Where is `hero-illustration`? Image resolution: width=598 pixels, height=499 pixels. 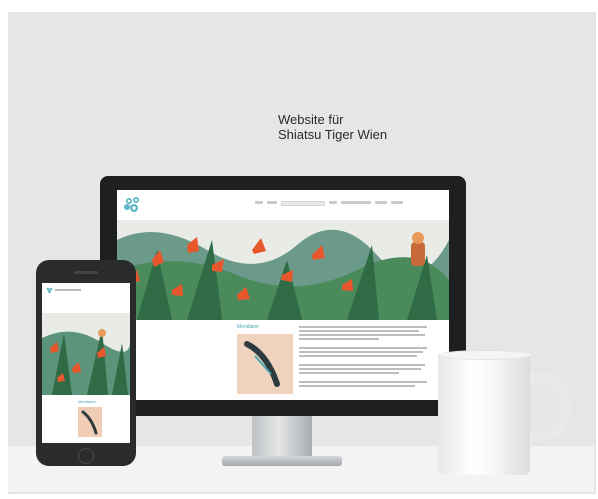
hero-illustration is located at coordinates (283, 270).